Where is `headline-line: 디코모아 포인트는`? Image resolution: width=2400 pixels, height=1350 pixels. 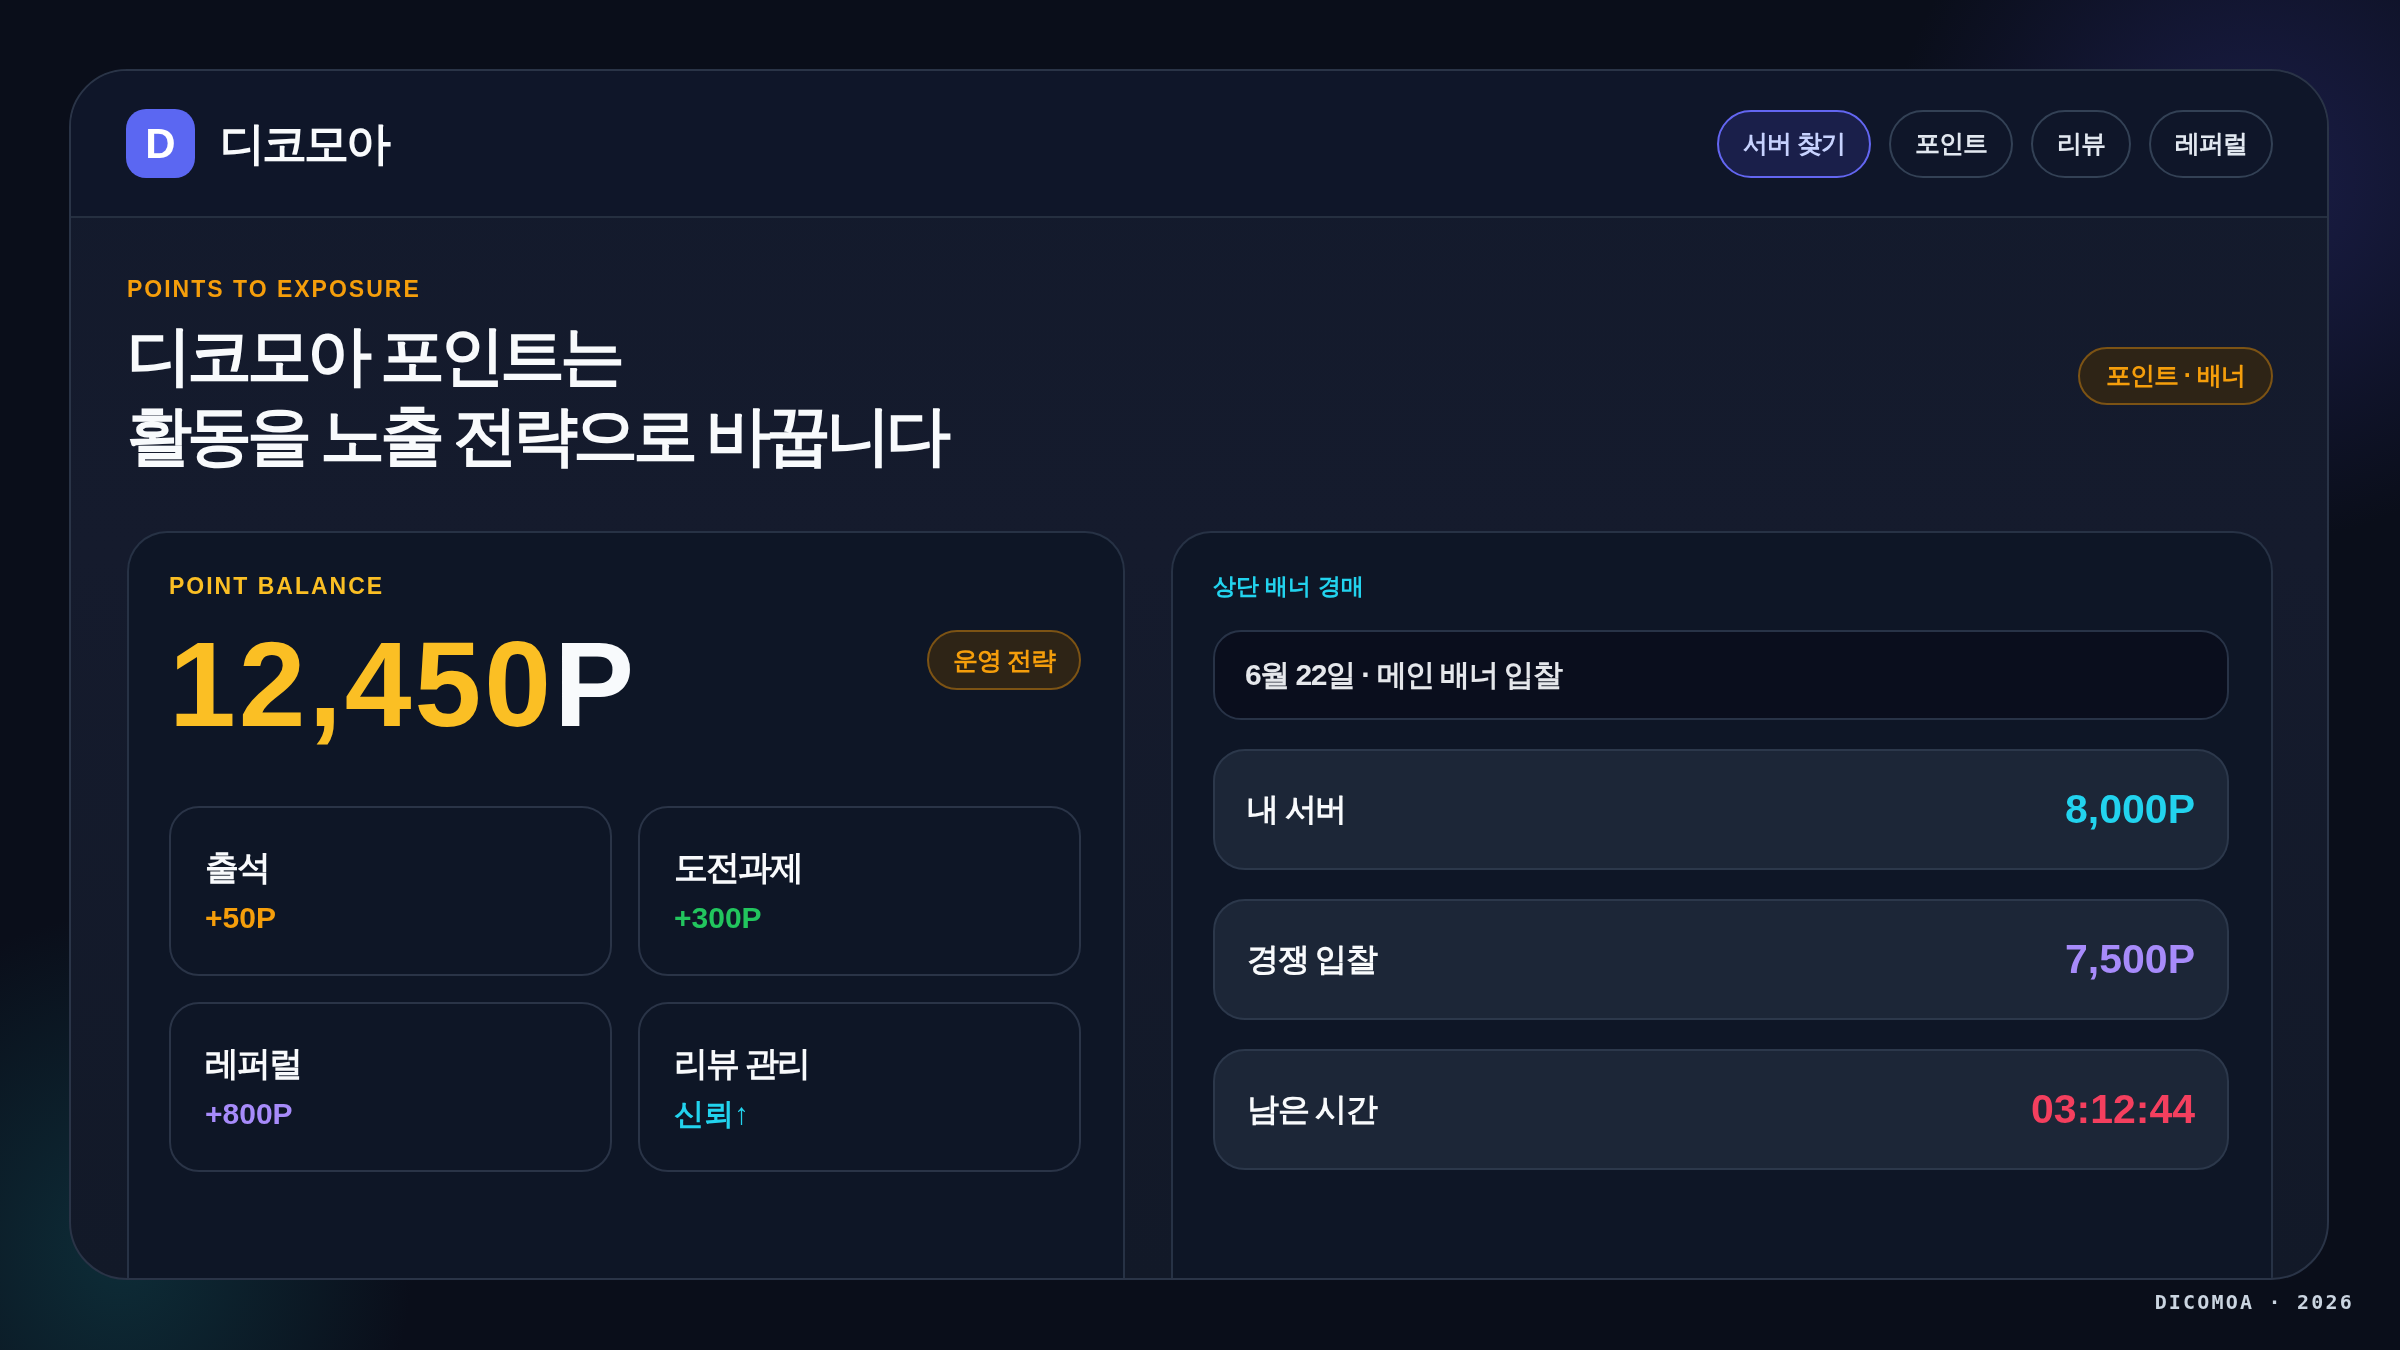 headline-line: 디코모아 포인트는 is located at coordinates (374, 355).